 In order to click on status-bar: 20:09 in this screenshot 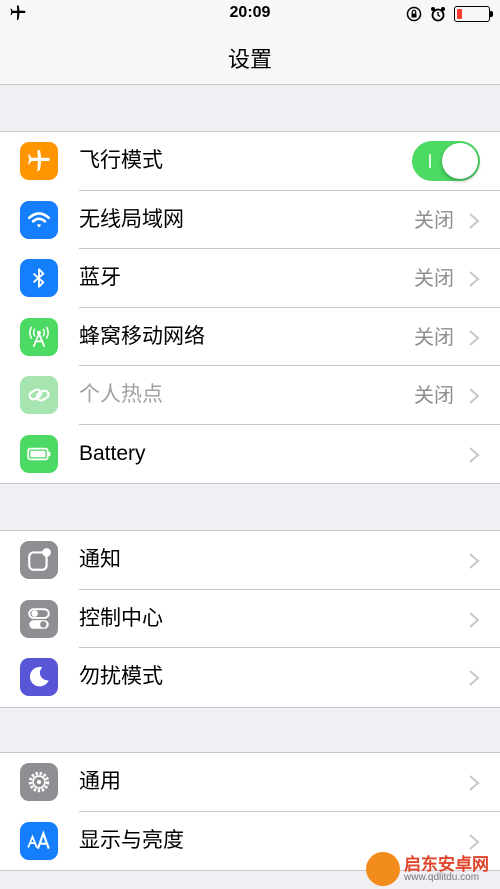, I will do `click(250, 14)`.